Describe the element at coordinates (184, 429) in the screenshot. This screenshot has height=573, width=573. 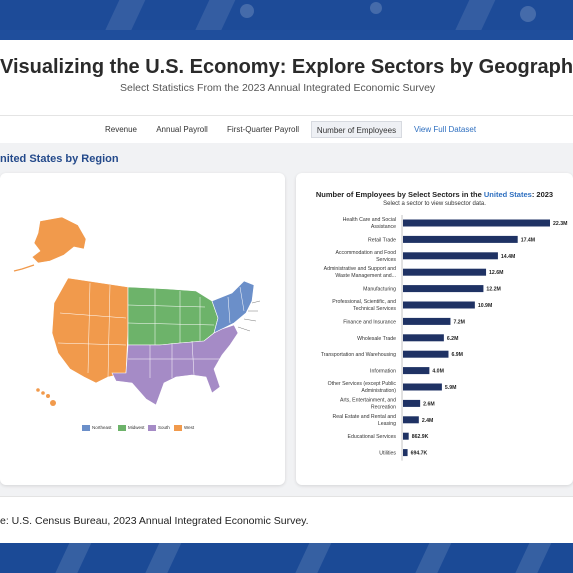
I see `legend-west: West` at that location.